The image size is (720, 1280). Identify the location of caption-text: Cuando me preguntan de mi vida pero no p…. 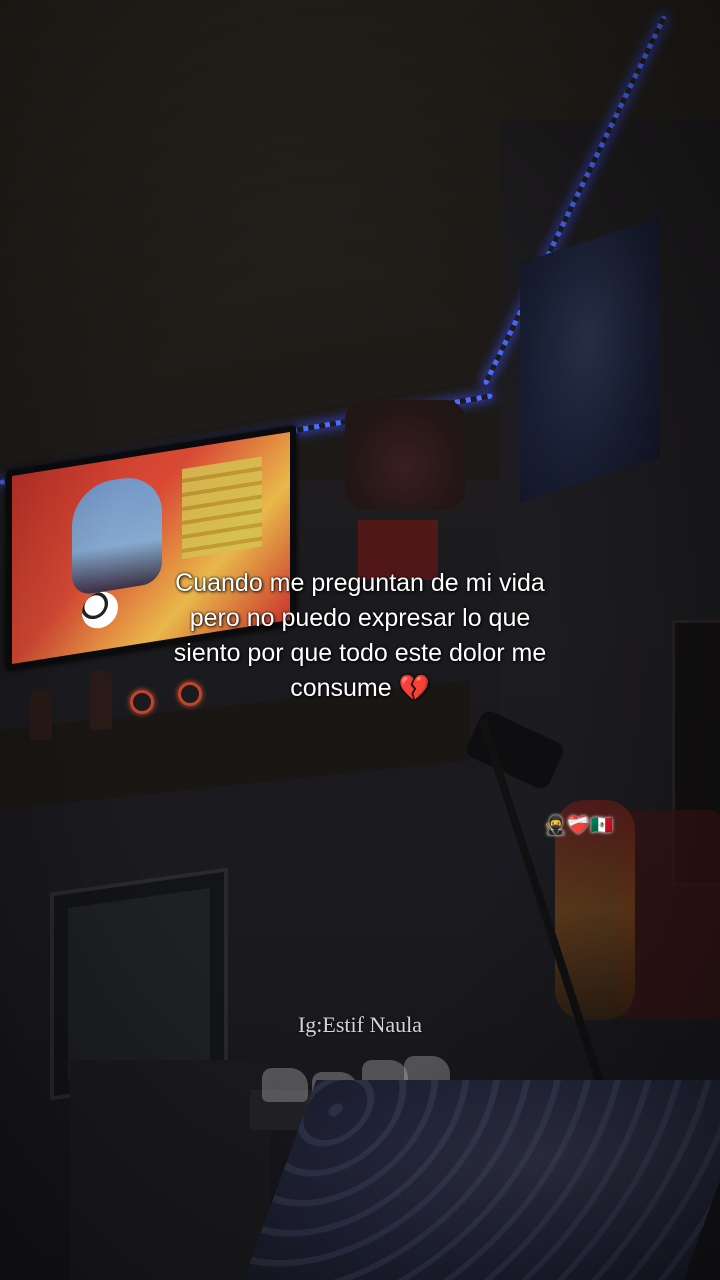
(360, 636).